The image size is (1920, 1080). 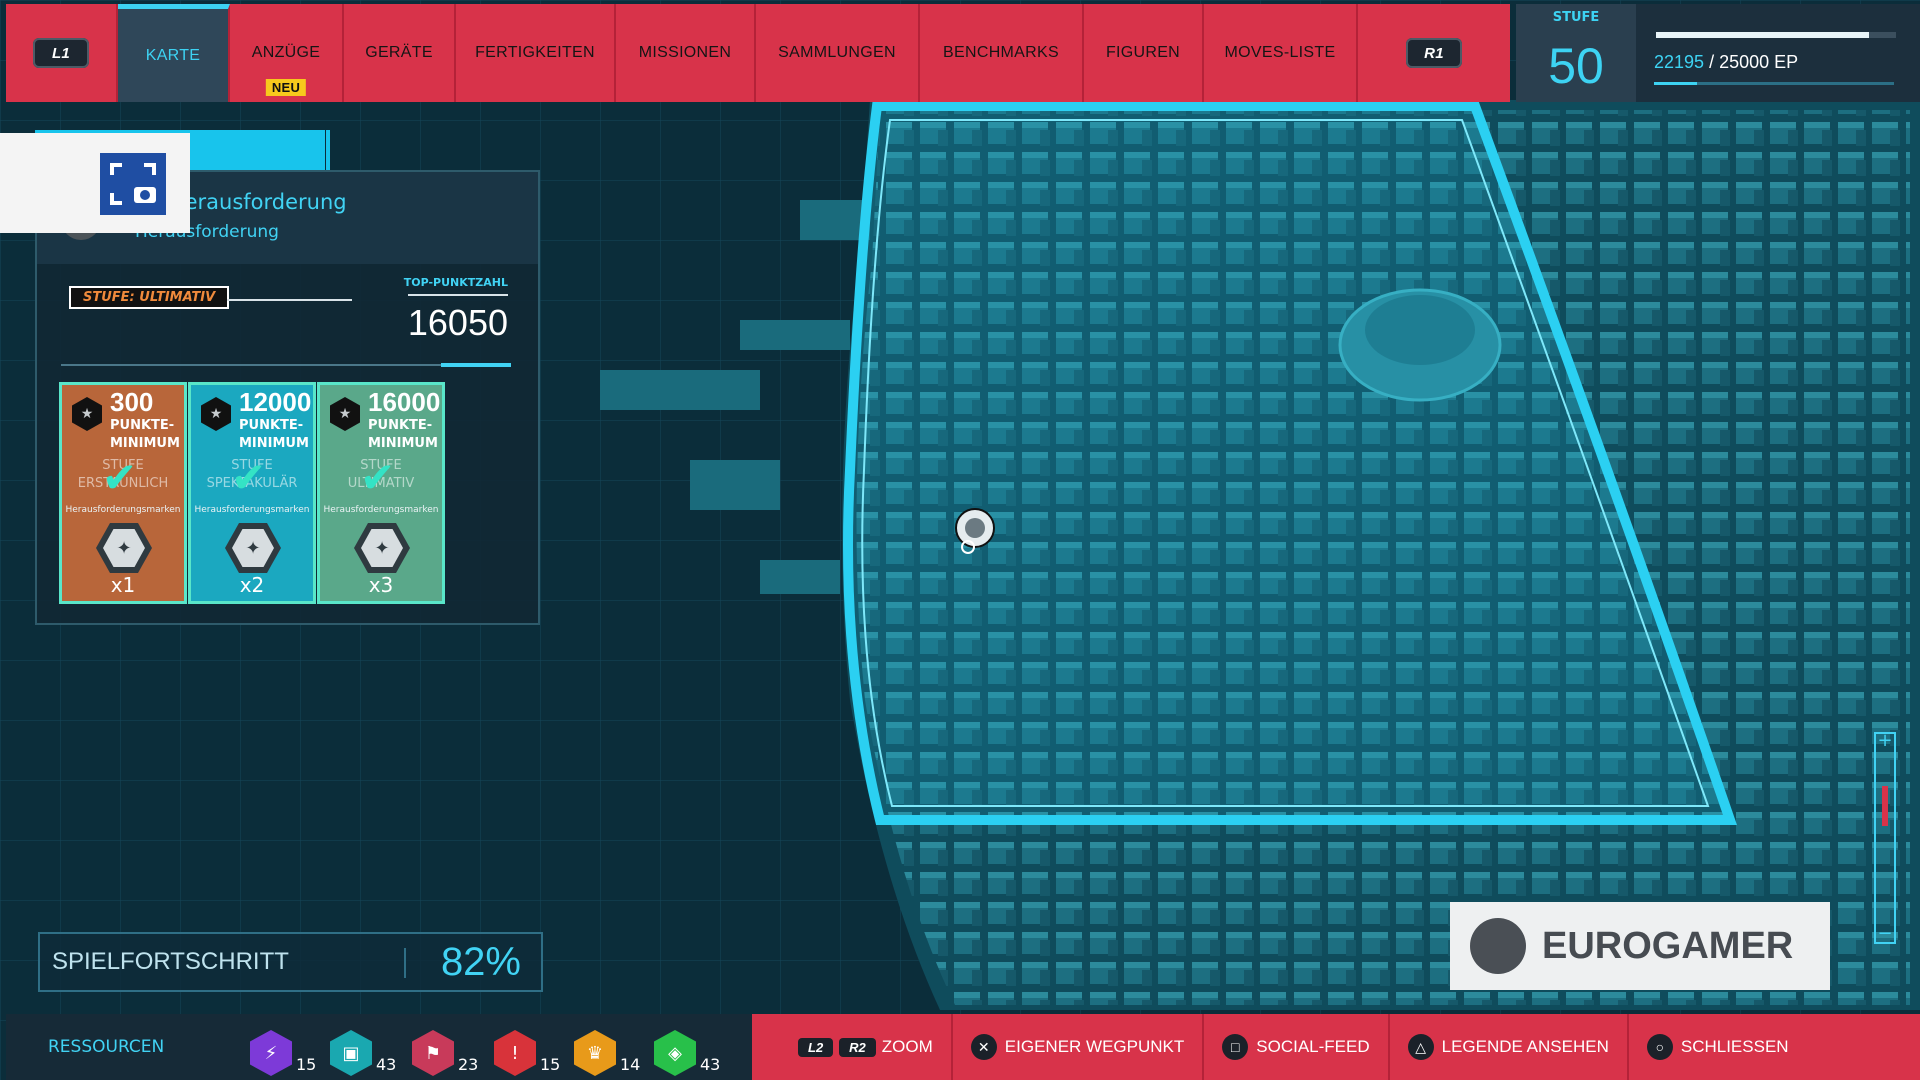 I want to click on card-points: 16000, so click(x=404, y=402).